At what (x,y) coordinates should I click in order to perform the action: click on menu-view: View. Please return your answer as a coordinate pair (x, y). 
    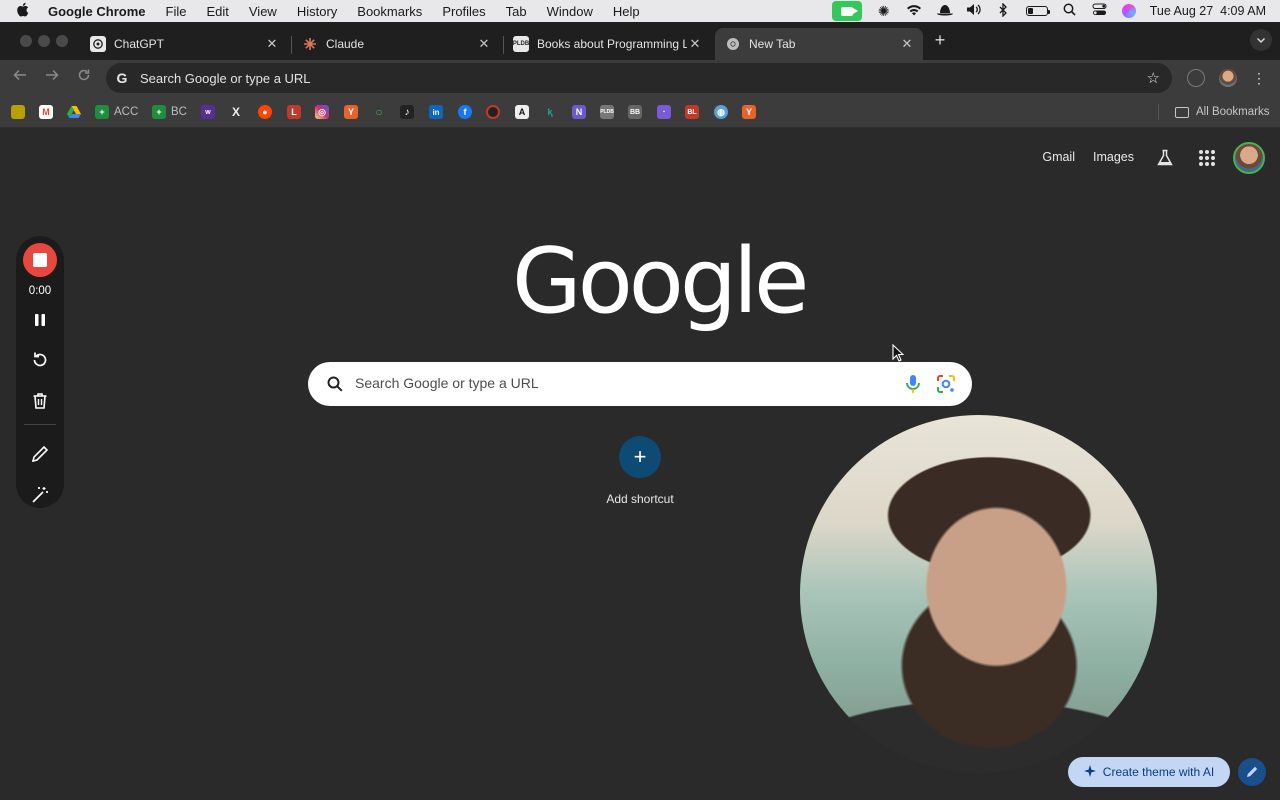
    Looking at the image, I should click on (263, 11).